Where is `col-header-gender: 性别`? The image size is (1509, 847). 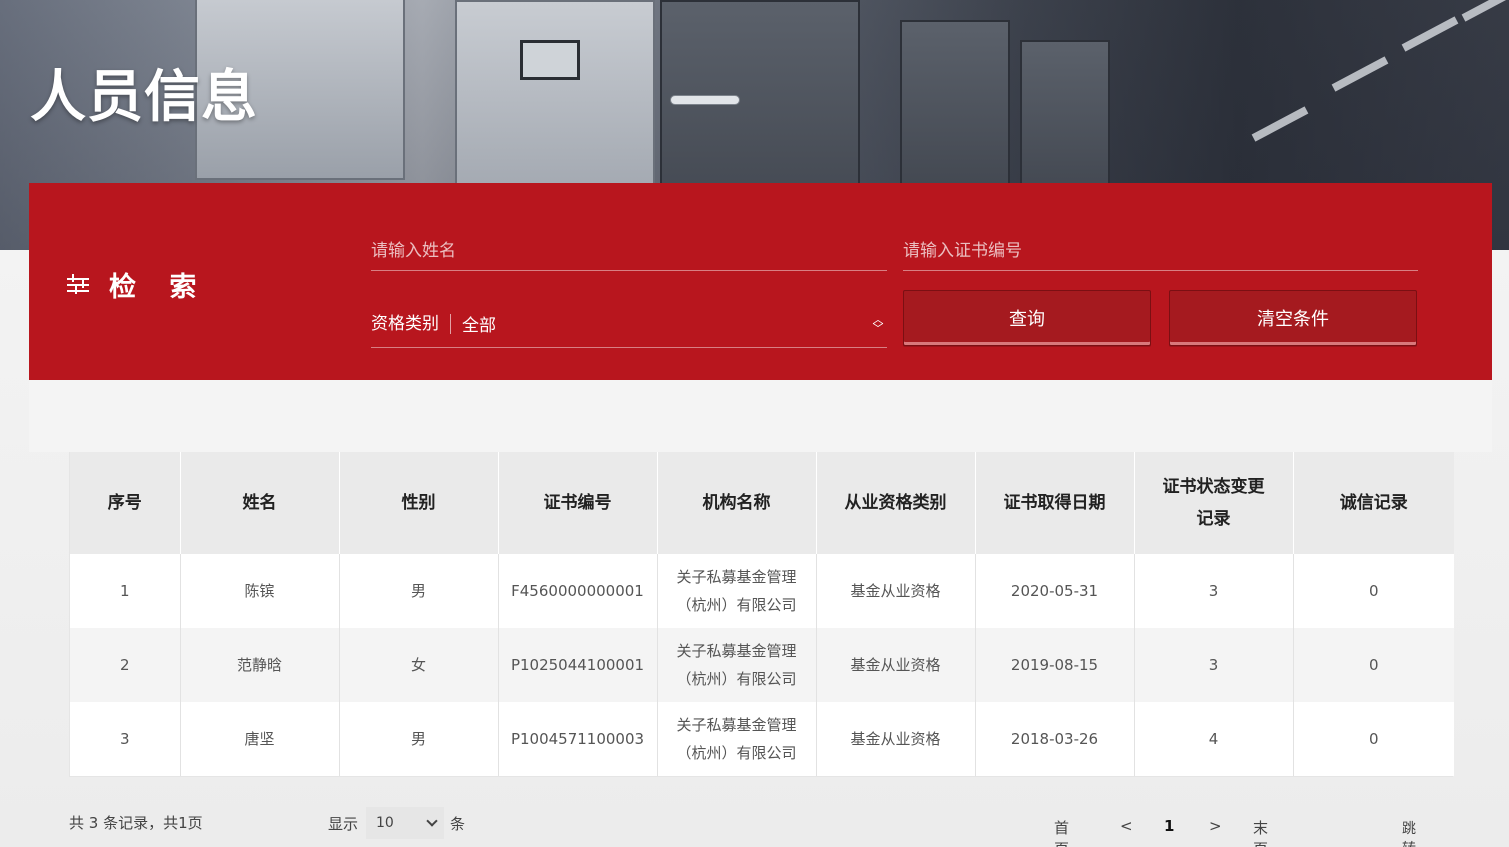 col-header-gender: 性别 is located at coordinates (419, 503).